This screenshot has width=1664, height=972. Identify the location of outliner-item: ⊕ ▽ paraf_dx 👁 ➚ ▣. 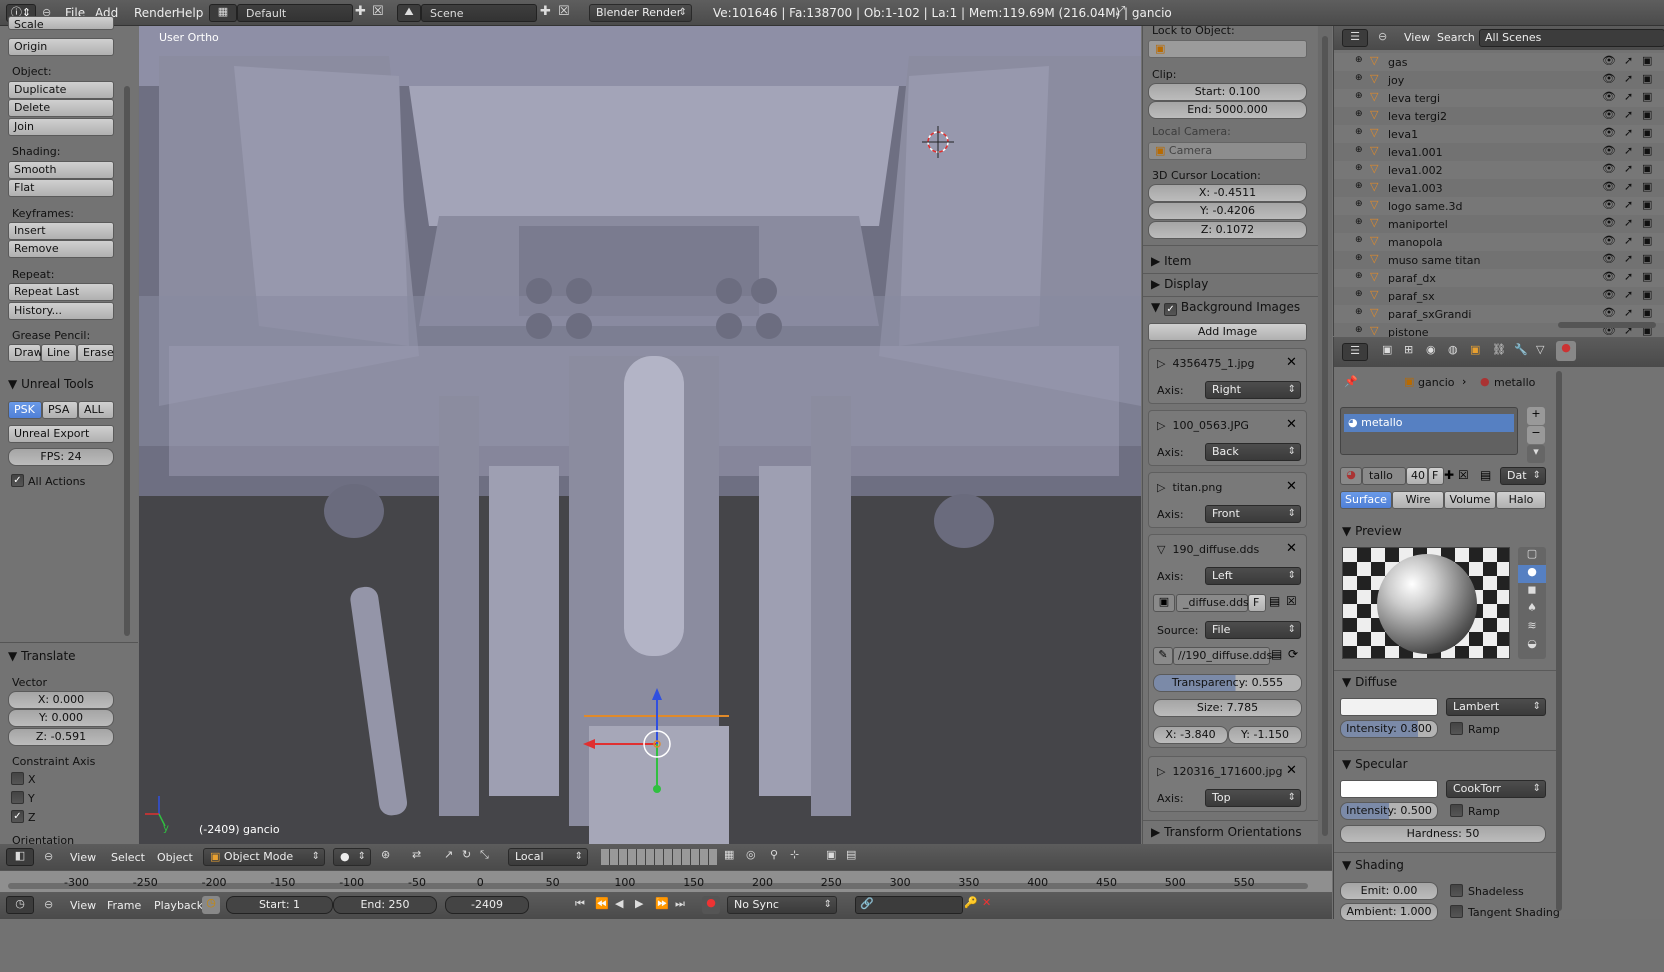
(1499, 278).